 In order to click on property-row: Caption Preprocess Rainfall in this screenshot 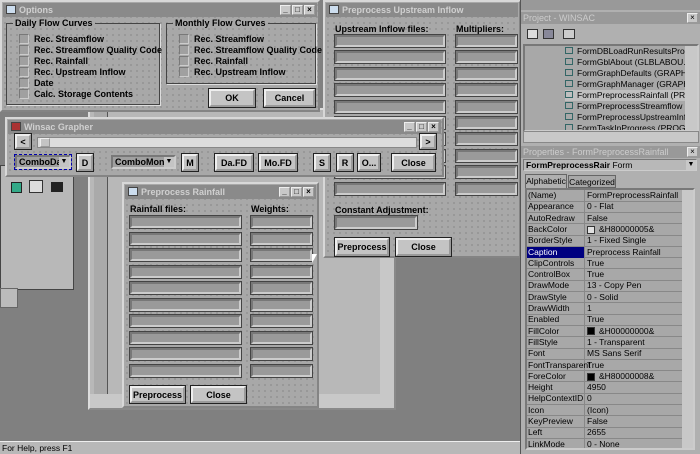, I will do `click(604, 252)`.